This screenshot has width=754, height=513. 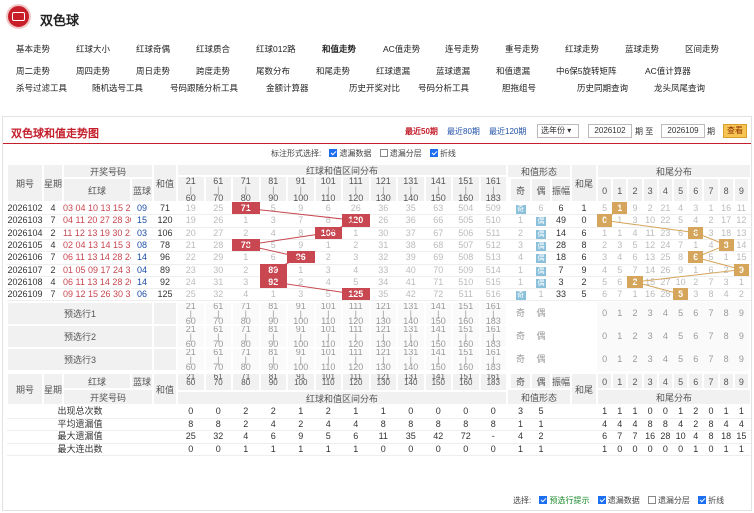 What do you see at coordinates (93, 49) in the screenshot?
I see `nav-link: 红球大小` at bounding box center [93, 49].